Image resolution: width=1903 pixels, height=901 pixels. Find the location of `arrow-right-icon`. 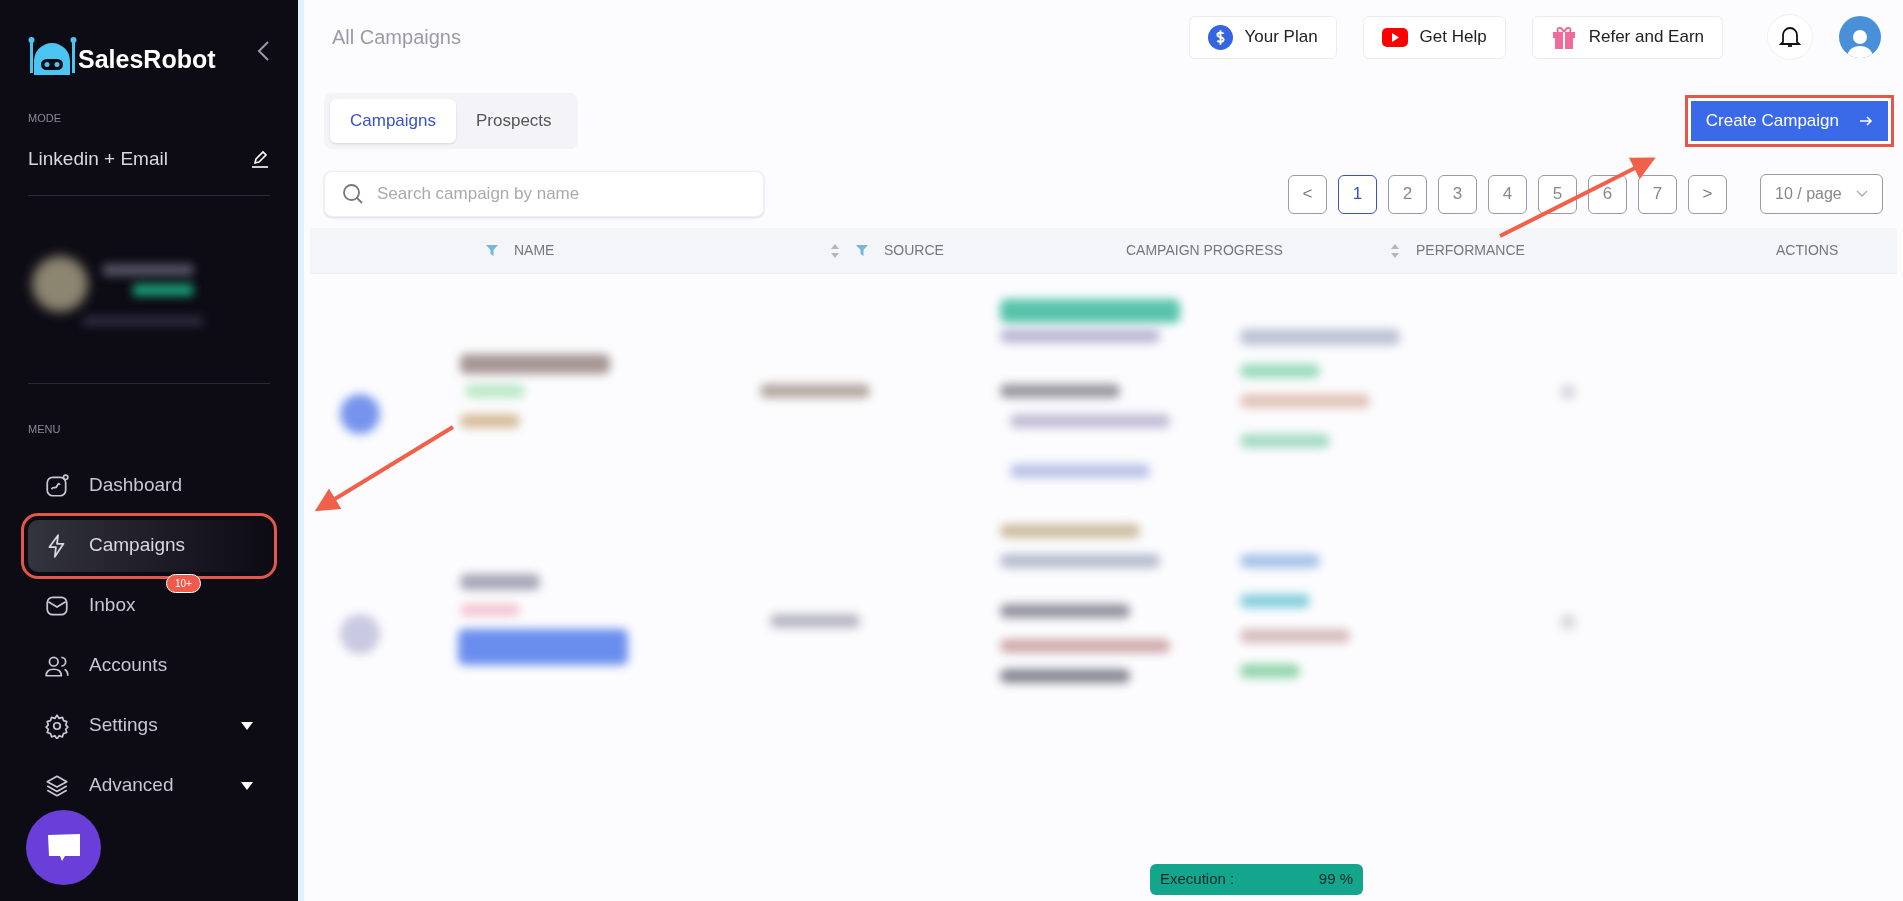

arrow-right-icon is located at coordinates (1866, 121).